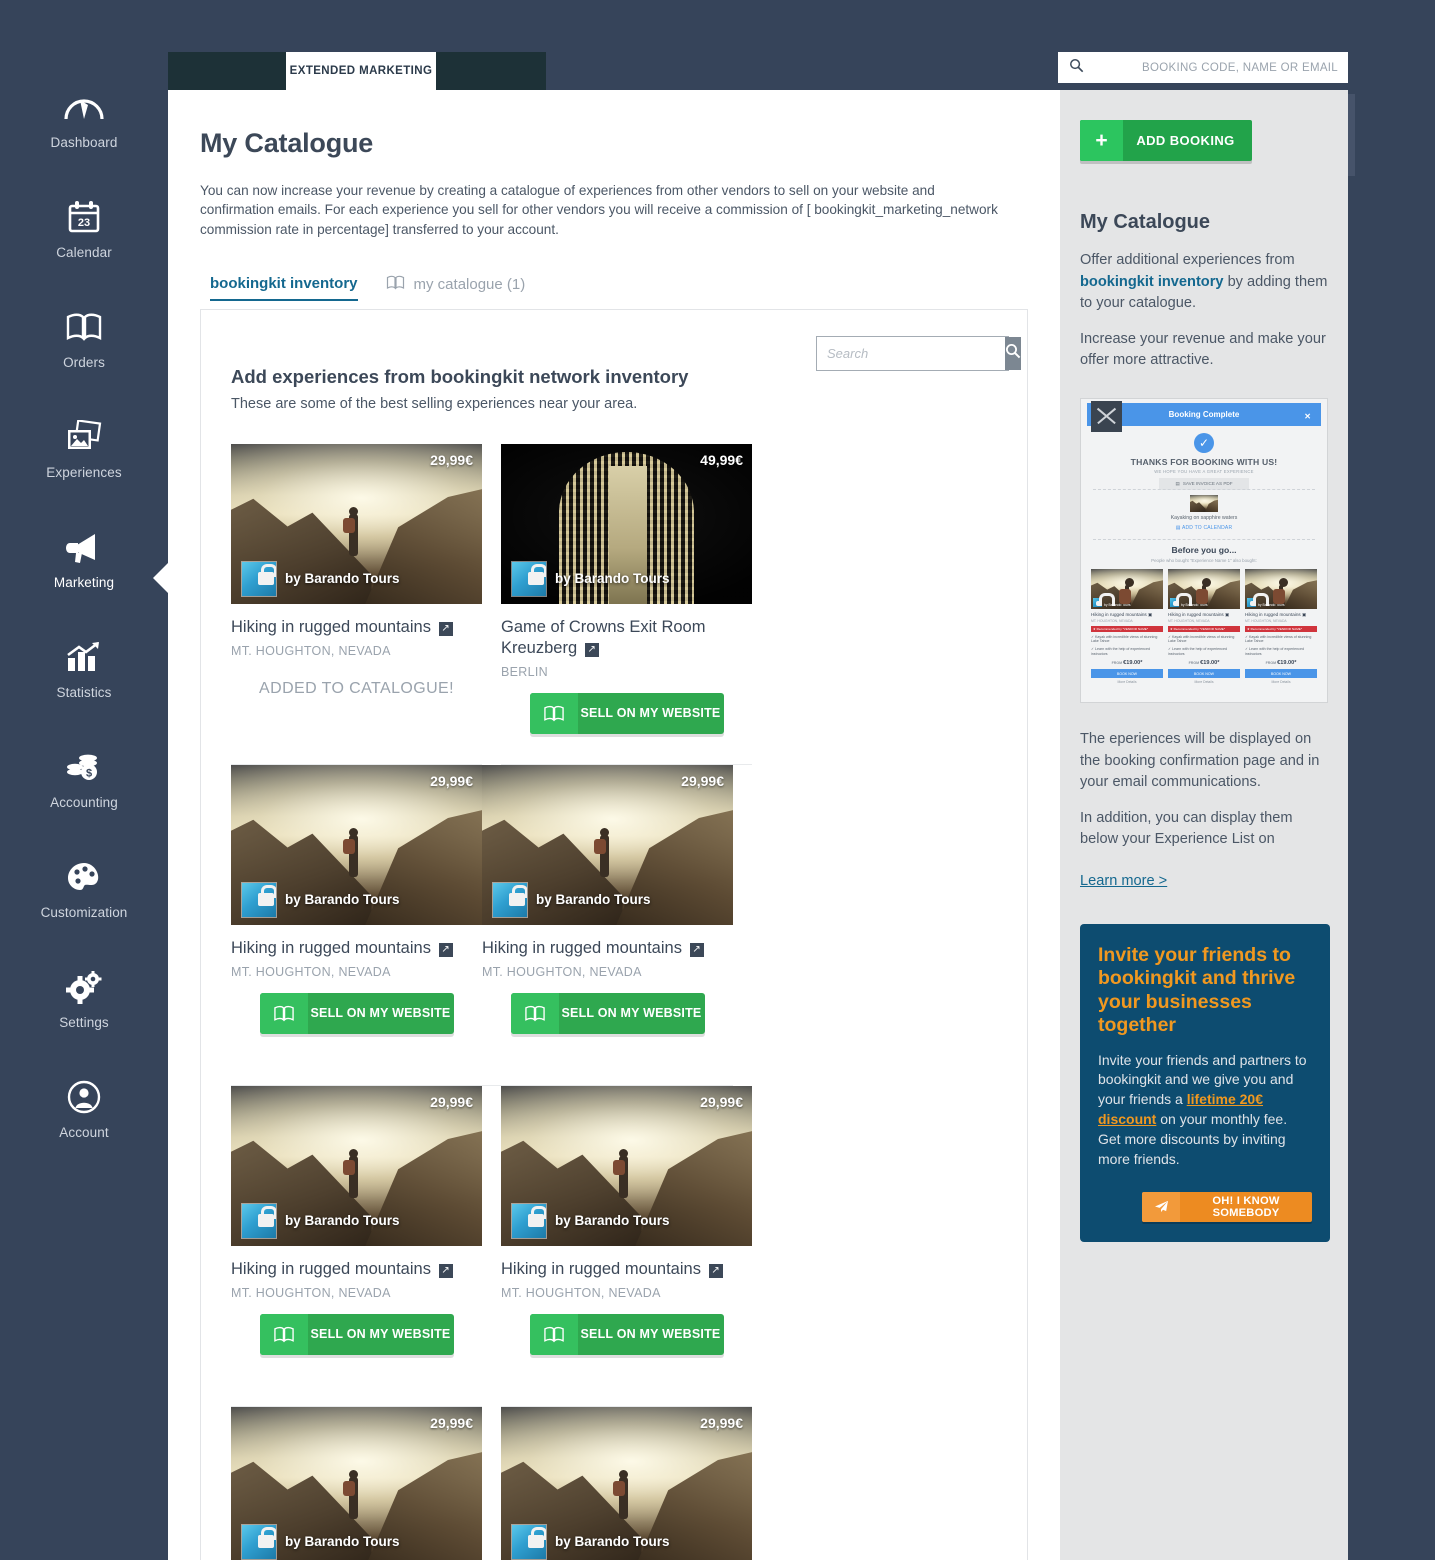 The height and width of the screenshot is (1560, 1435). I want to click on inventory-search-input, so click(911, 353).